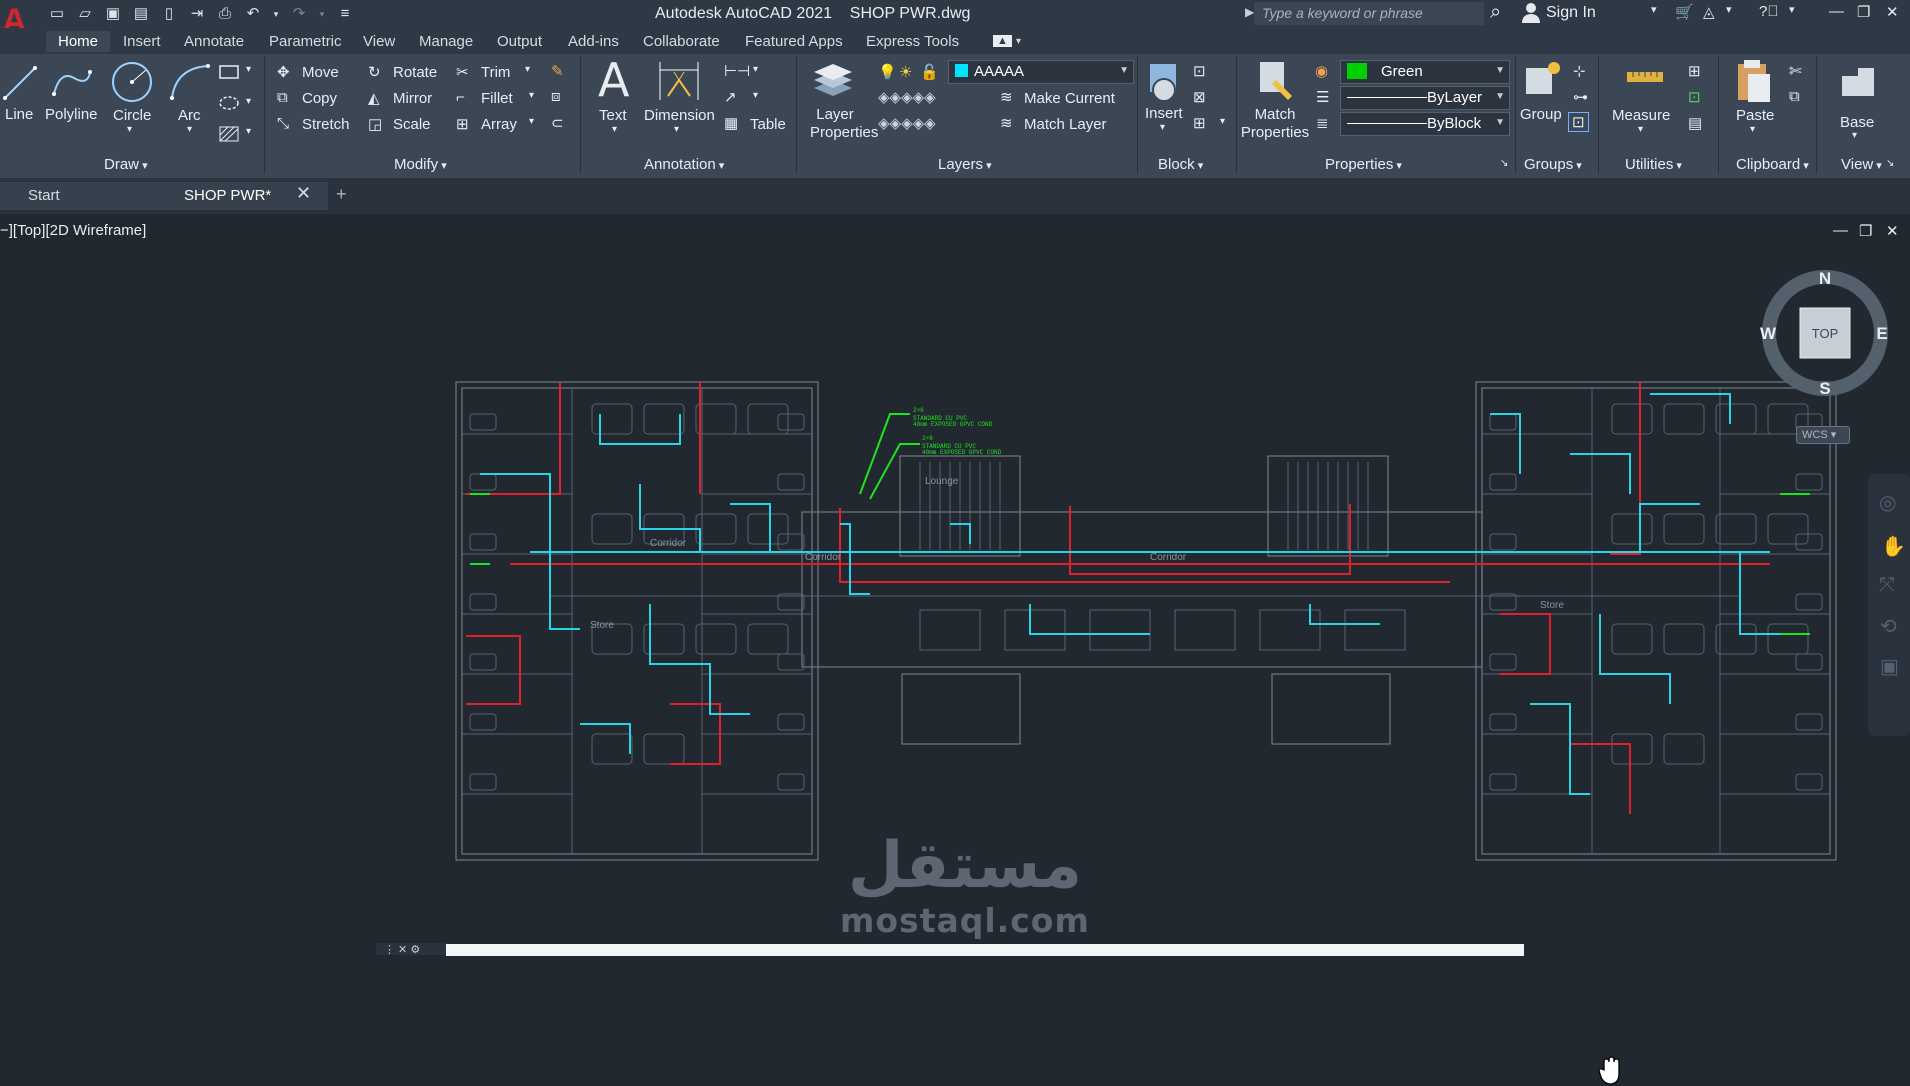 The image size is (1910, 1086). Describe the element at coordinates (412, 98) in the screenshot. I see `mirror-button: Mirror` at that location.